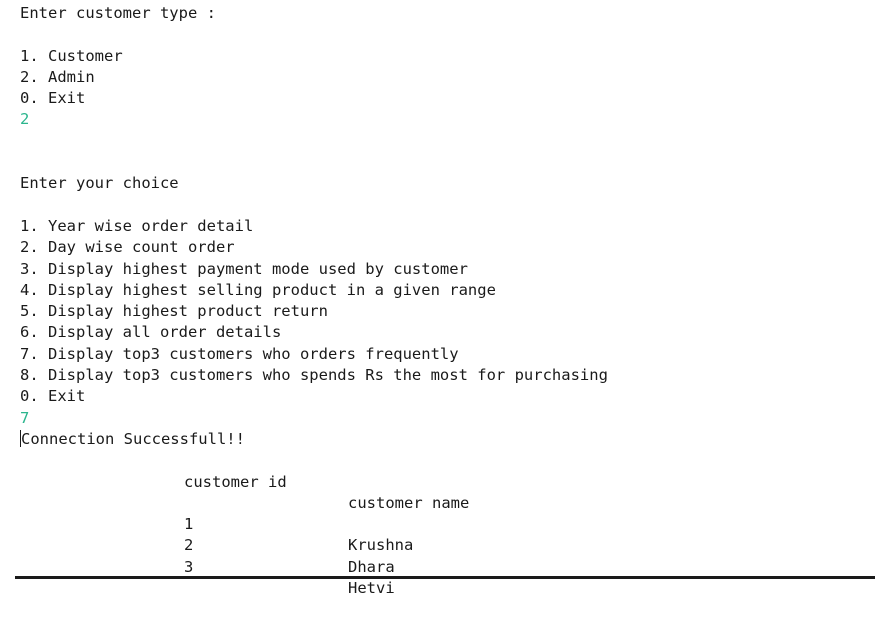  What do you see at coordinates (174, 311) in the screenshot?
I see `menu-option: 5. Display highest product return` at bounding box center [174, 311].